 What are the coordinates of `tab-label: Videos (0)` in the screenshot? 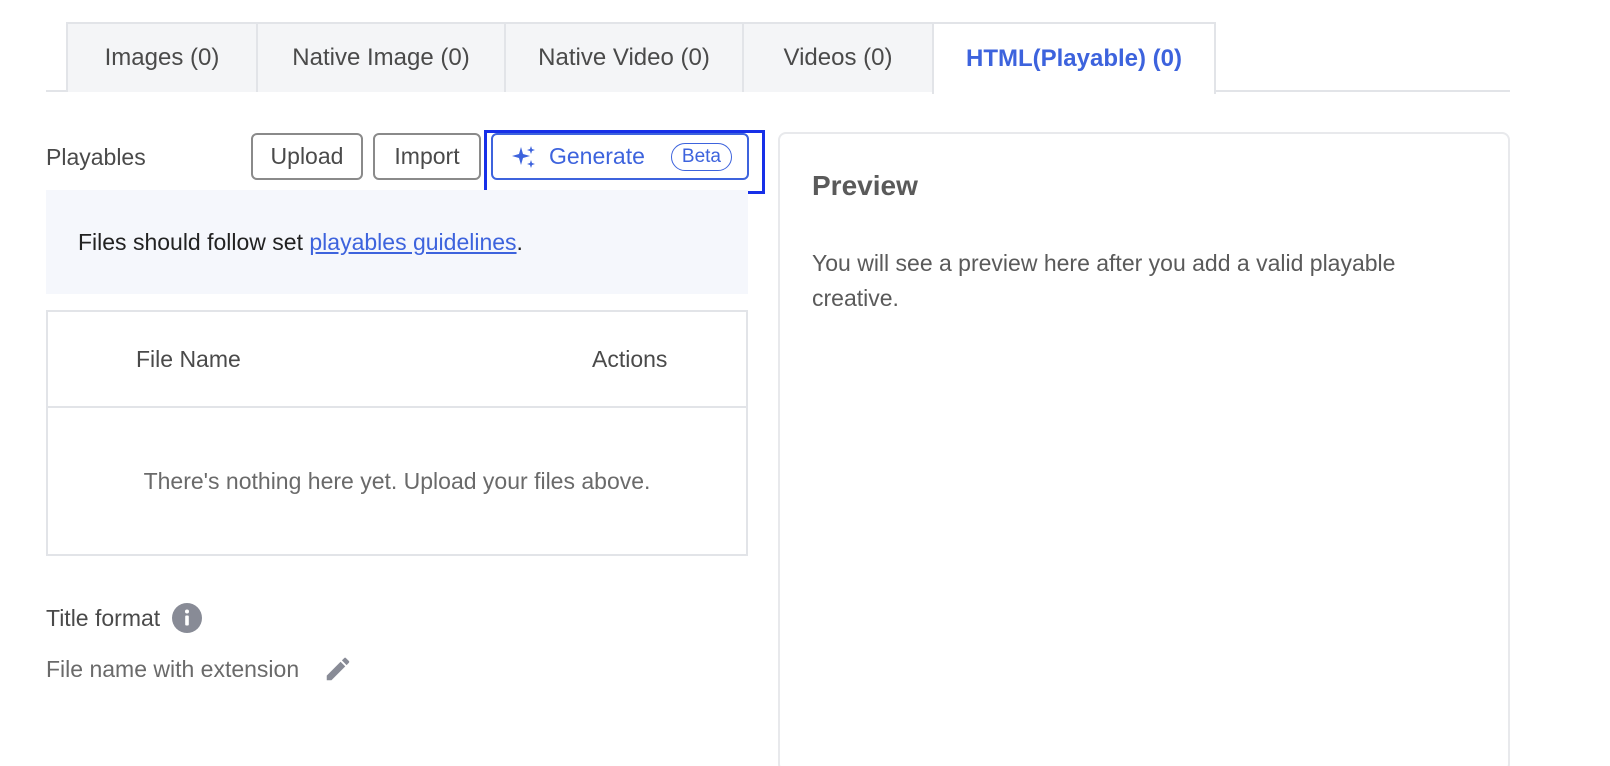 It's located at (838, 57).